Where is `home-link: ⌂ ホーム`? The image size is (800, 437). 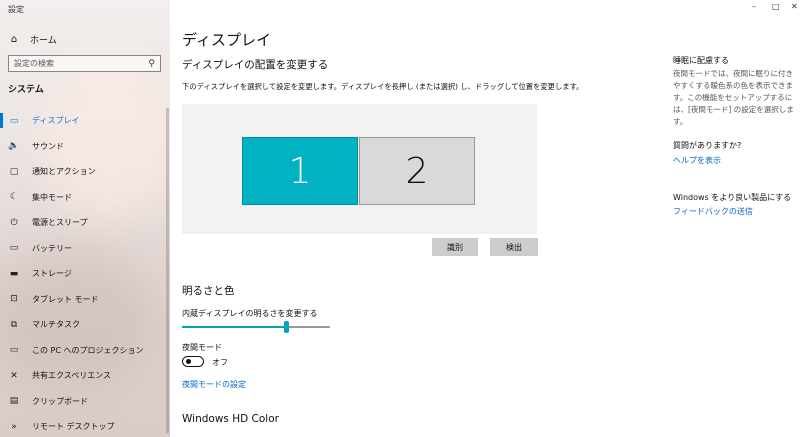 home-link: ⌂ ホーム is located at coordinates (32, 39).